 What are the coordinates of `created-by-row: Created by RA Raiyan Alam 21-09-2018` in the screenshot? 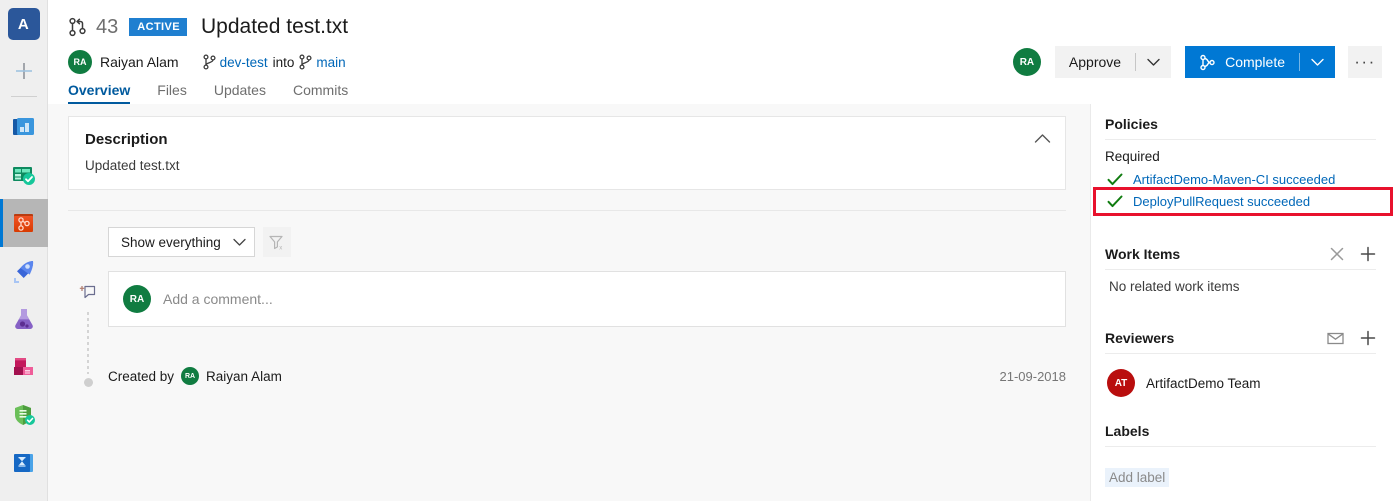 It's located at (587, 376).